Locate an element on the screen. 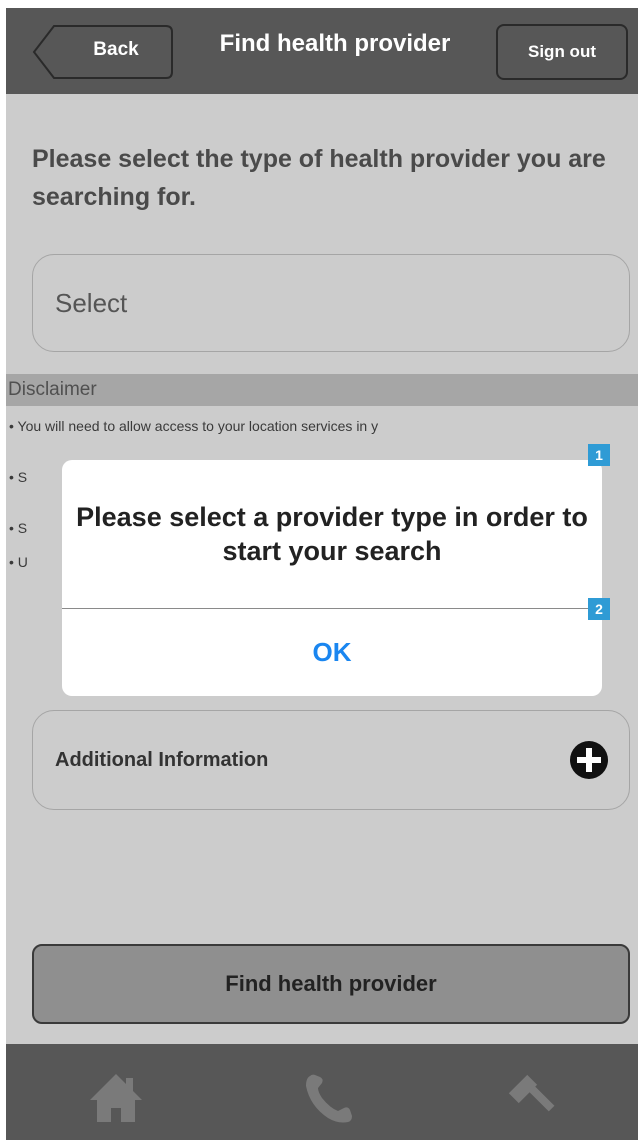 The height and width of the screenshot is (1140, 638). additional-information-label: Additional Information is located at coordinates (162, 760).